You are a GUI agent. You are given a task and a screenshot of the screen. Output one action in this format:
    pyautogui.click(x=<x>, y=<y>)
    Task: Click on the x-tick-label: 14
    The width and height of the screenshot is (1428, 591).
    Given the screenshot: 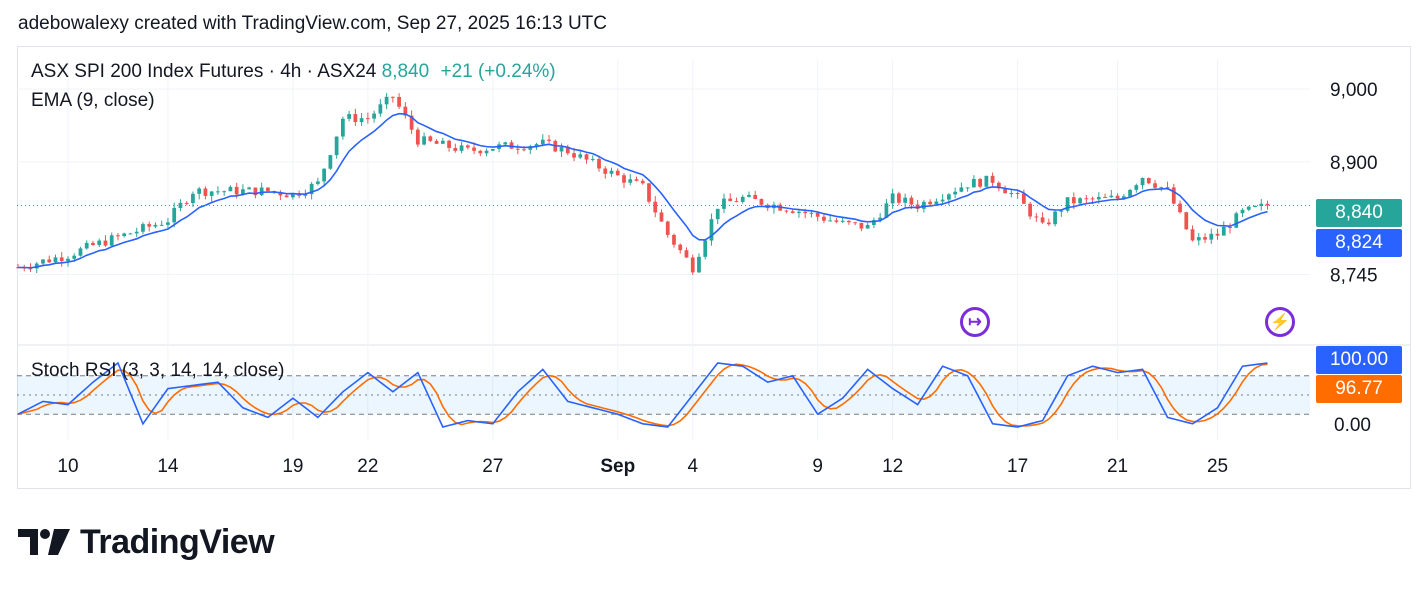 What is the action you would take?
    pyautogui.click(x=168, y=466)
    